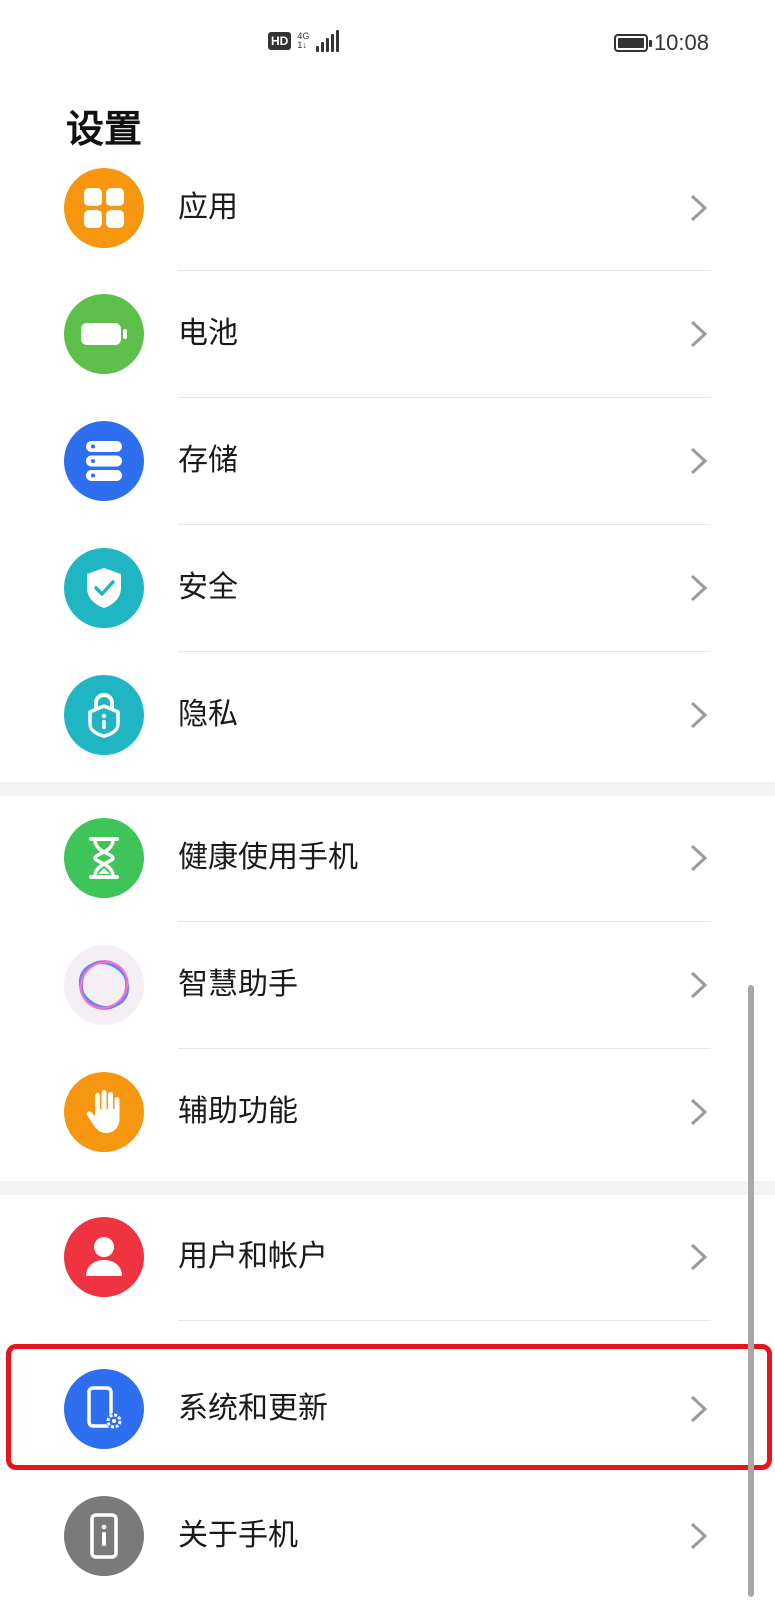 This screenshot has width=775, height=1600. Describe the element at coordinates (387, 1408) in the screenshot. I see `settings-item-system-update: 系统和更新` at that location.